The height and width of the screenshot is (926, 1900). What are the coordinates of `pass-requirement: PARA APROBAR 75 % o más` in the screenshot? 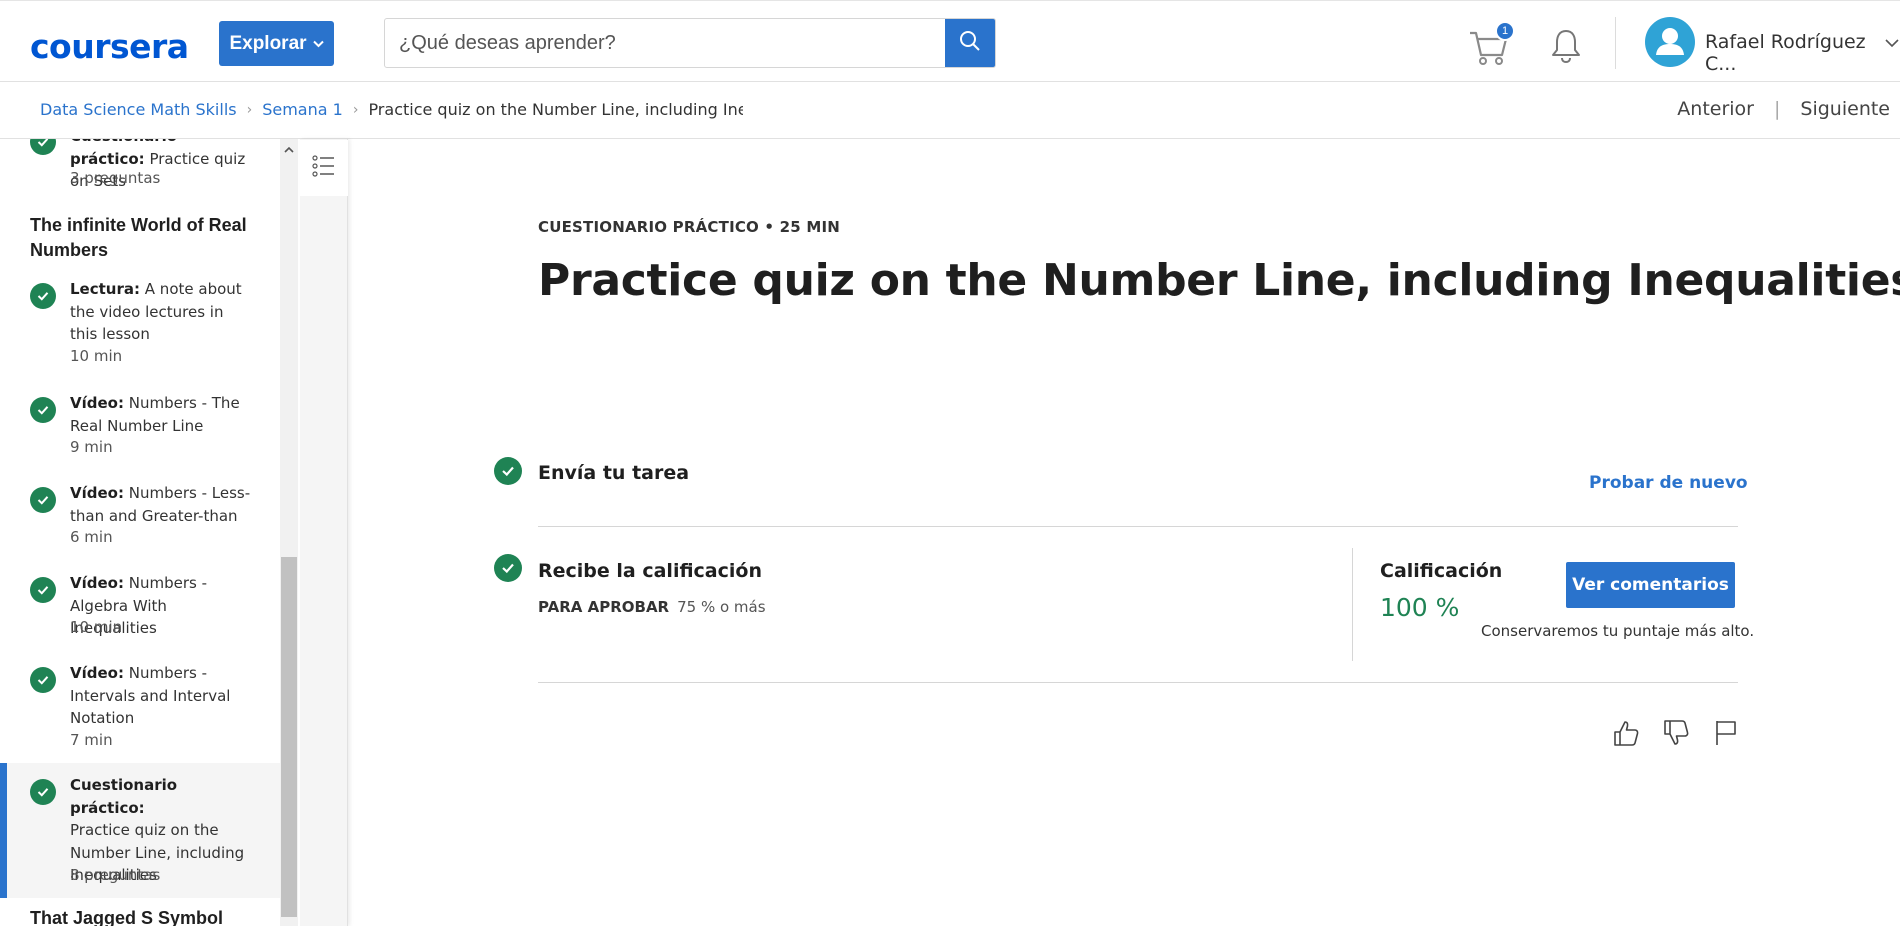 It's located at (652, 607).